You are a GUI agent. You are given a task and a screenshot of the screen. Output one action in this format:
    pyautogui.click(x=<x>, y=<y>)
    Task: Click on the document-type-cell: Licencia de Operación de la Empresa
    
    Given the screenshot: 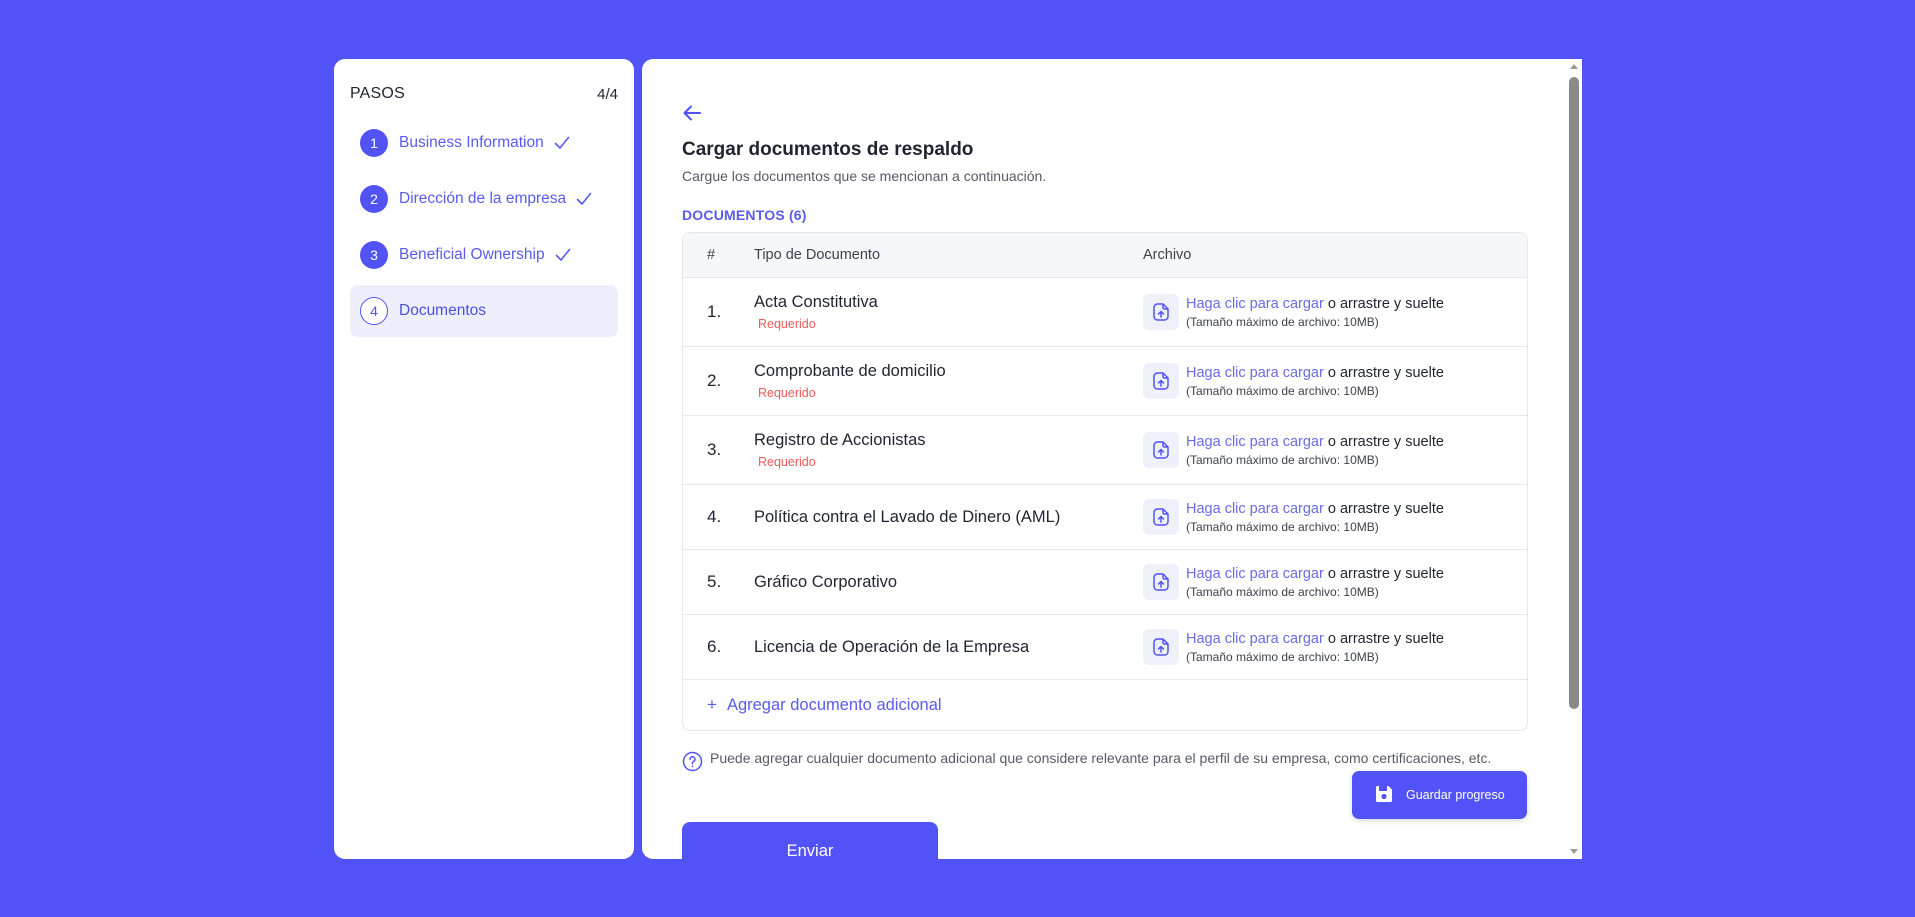 What is the action you would take?
    pyautogui.click(x=948, y=647)
    